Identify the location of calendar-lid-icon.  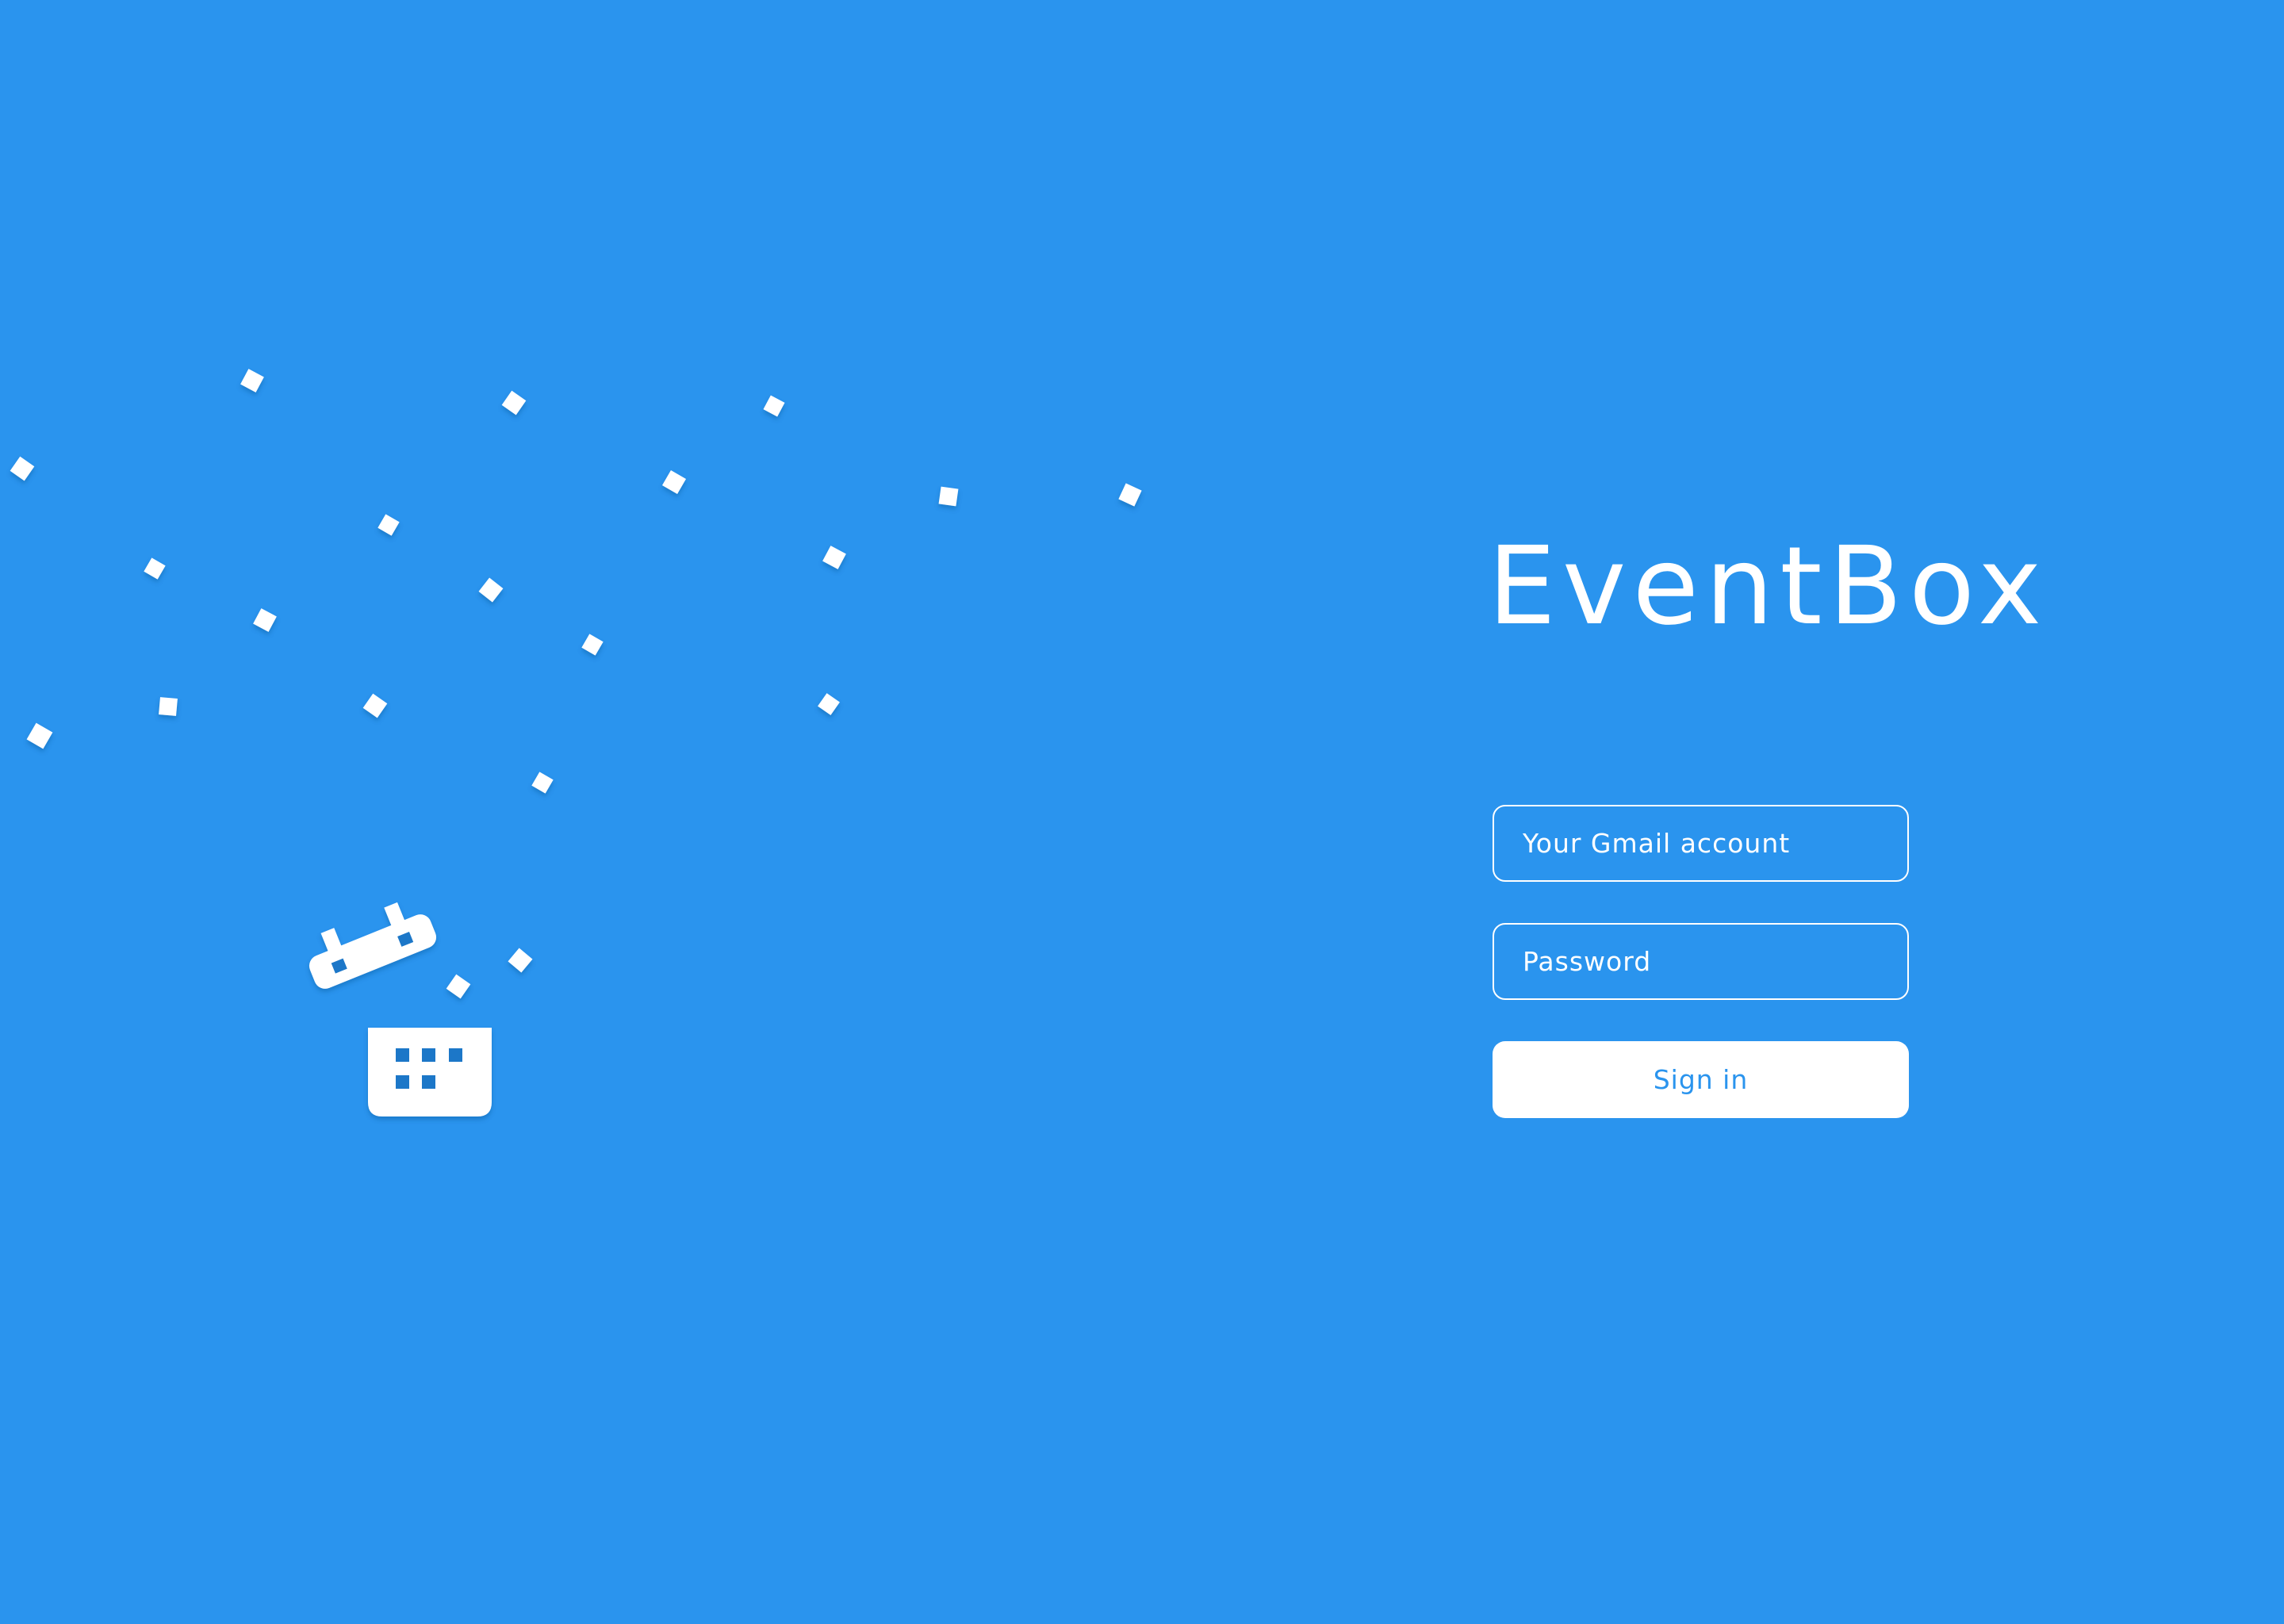
(372, 945).